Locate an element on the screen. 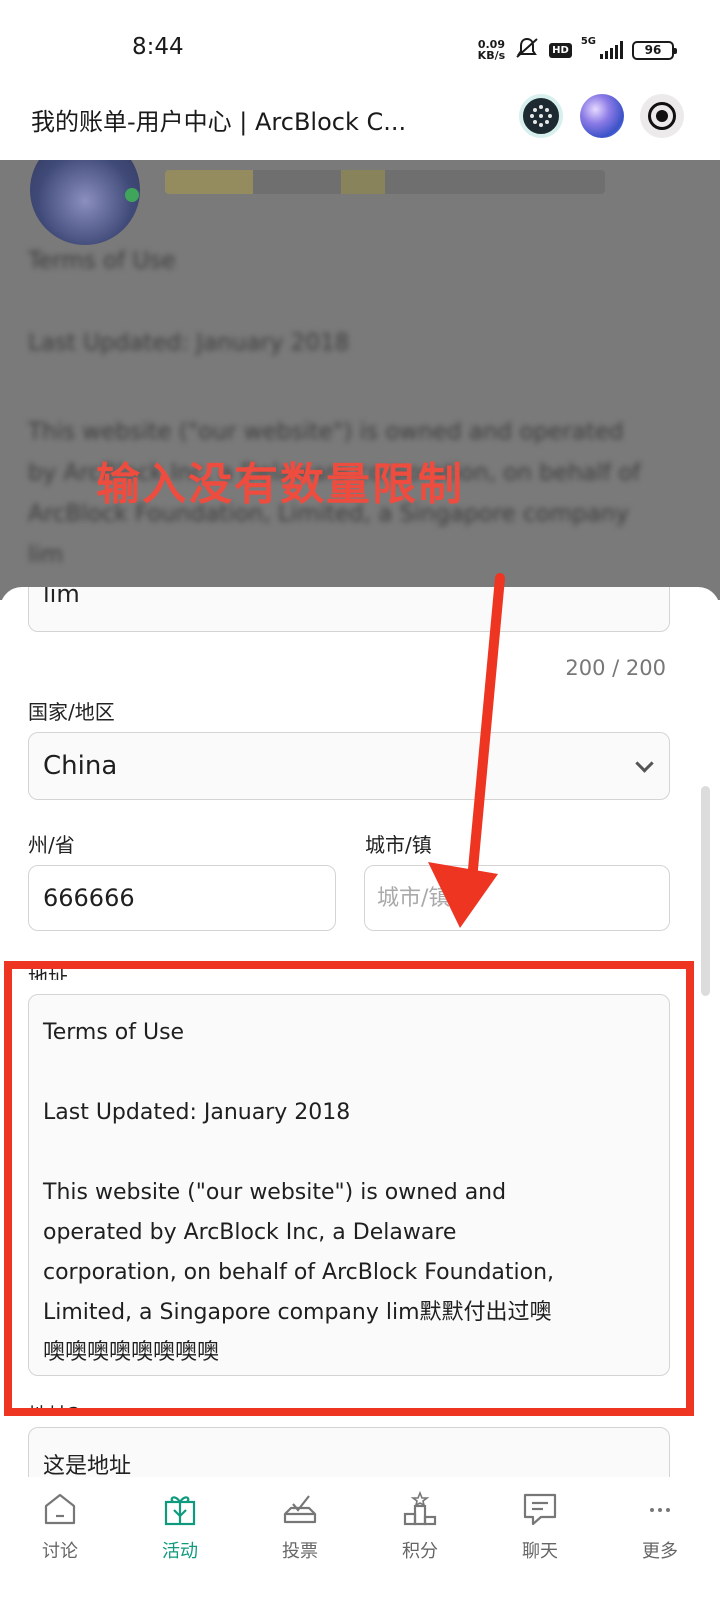 This screenshot has height=1600, width=720. profile-avatar is located at coordinates (85, 202).